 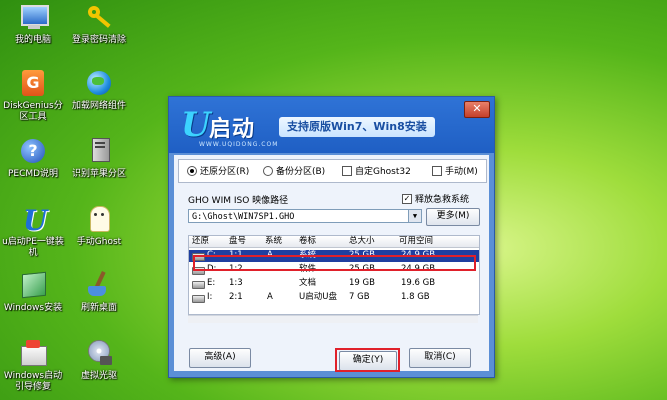 I want to click on more-button: 更多(M), so click(x=453, y=217).